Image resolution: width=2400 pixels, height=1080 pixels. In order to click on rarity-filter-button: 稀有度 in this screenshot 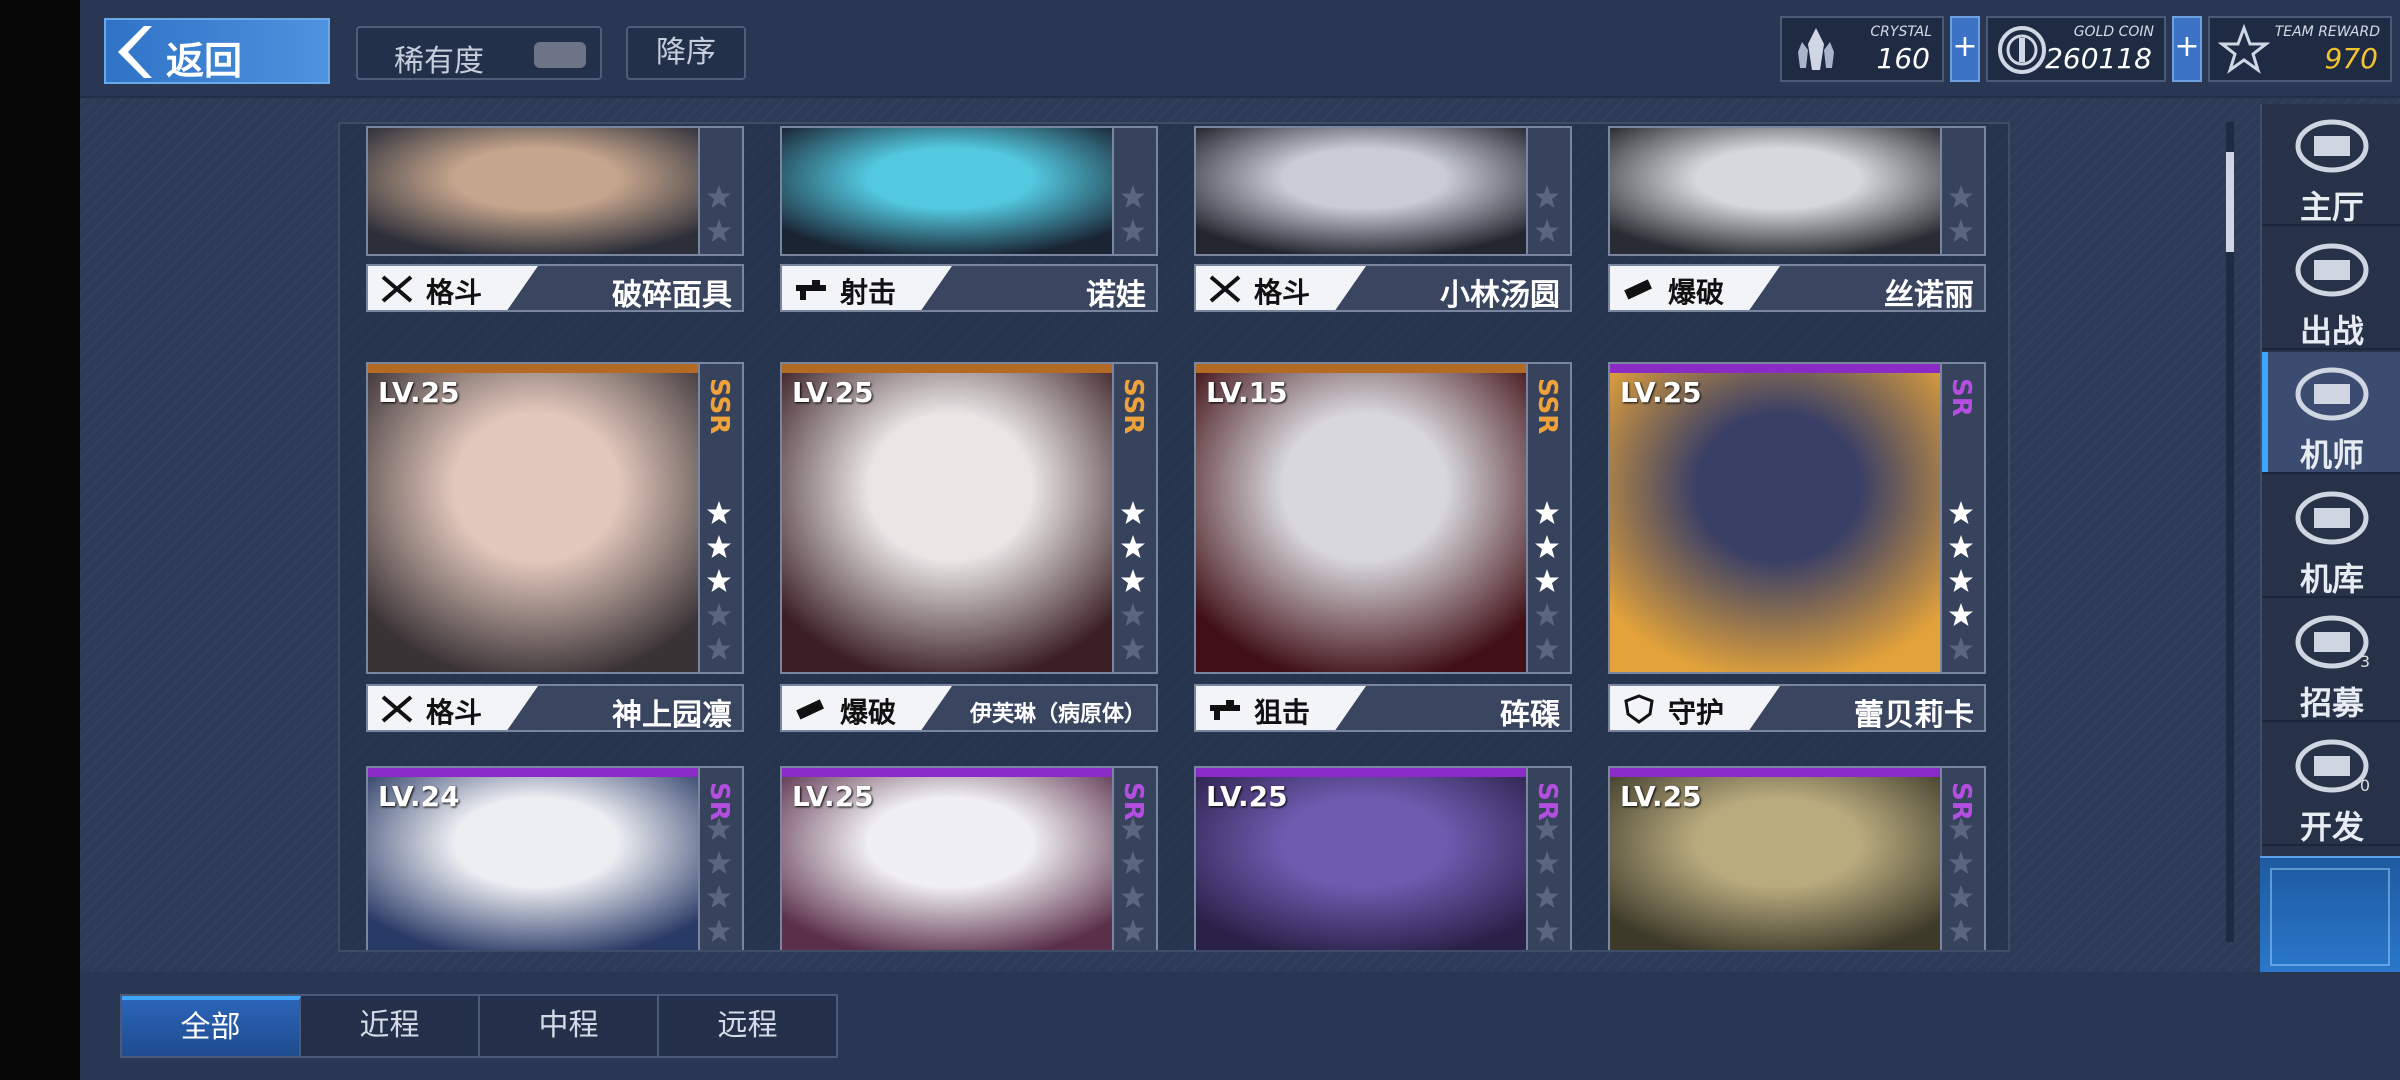, I will do `click(479, 53)`.